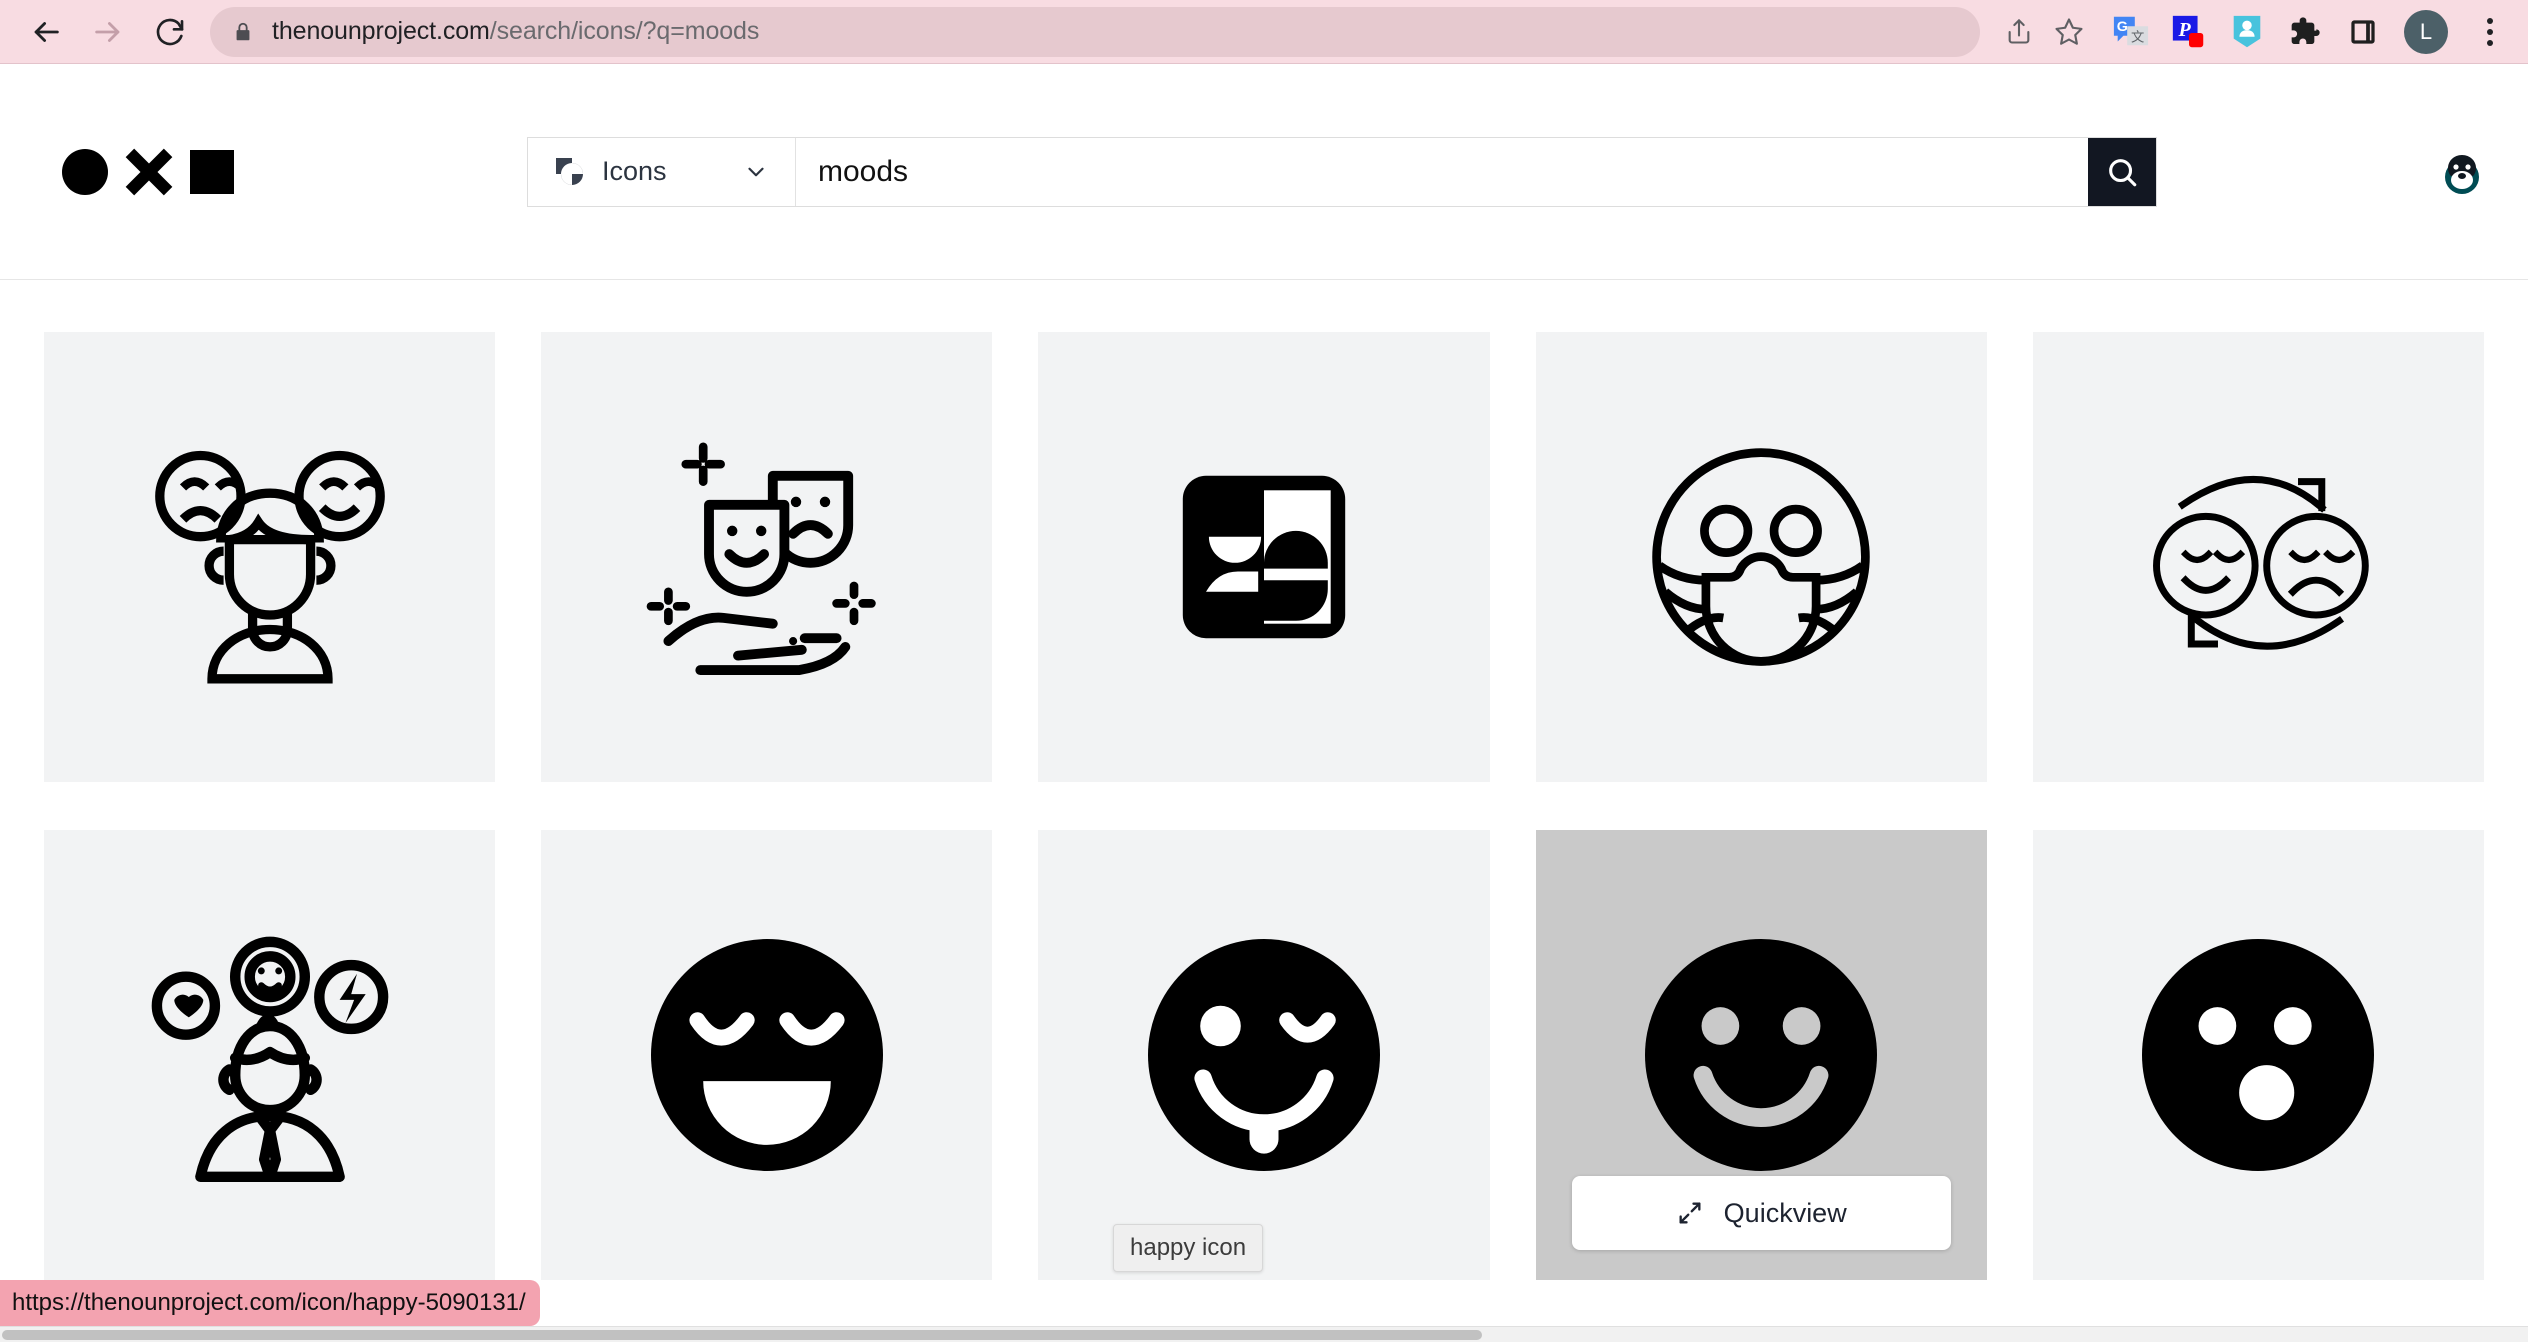  What do you see at coordinates (634, 171) in the screenshot?
I see `search-type-label: Icons` at bounding box center [634, 171].